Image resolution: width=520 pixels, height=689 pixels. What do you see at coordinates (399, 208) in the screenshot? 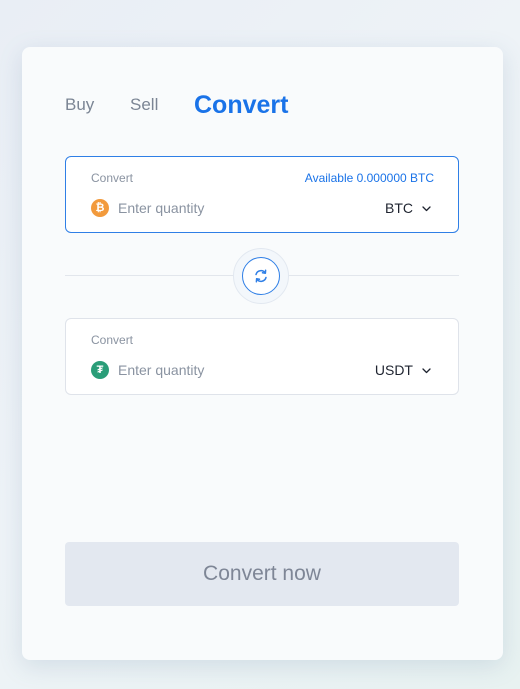
I see `from-currency-label: BTC` at bounding box center [399, 208].